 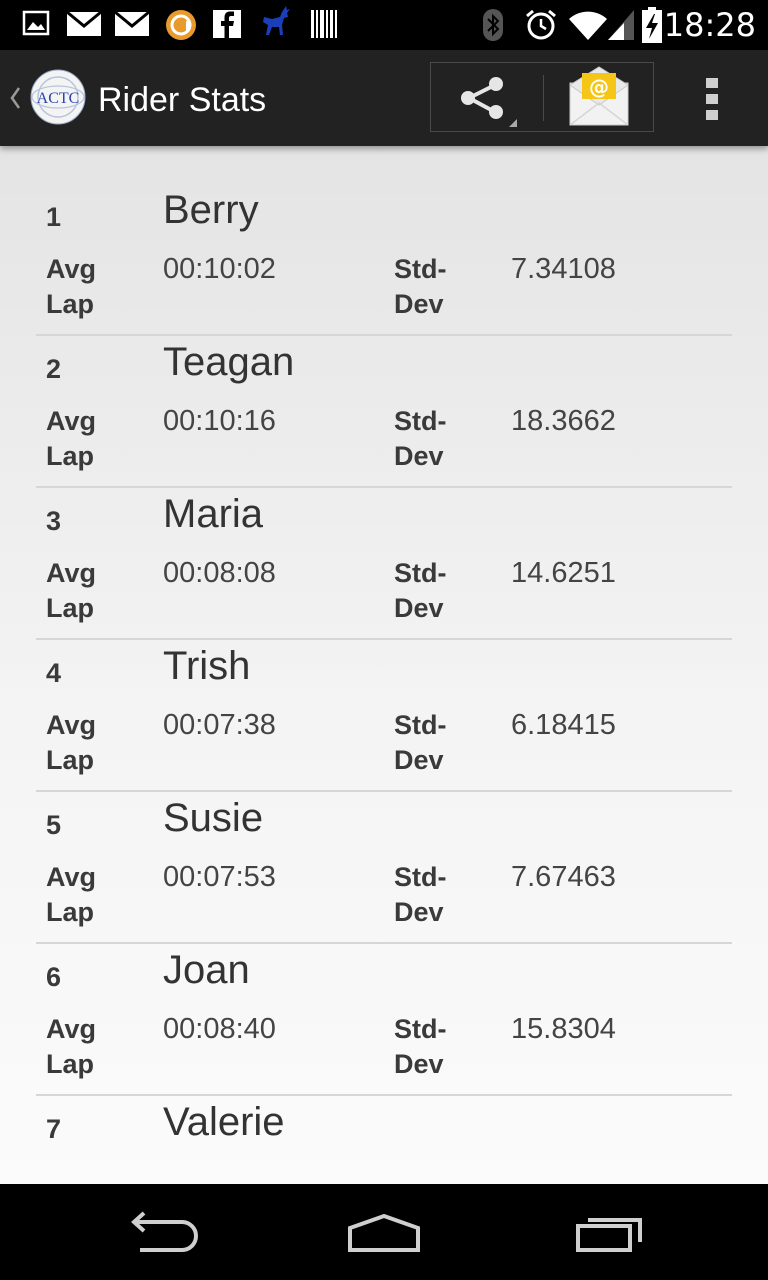 What do you see at coordinates (652, 25) in the screenshot?
I see `battery-charging-icon` at bounding box center [652, 25].